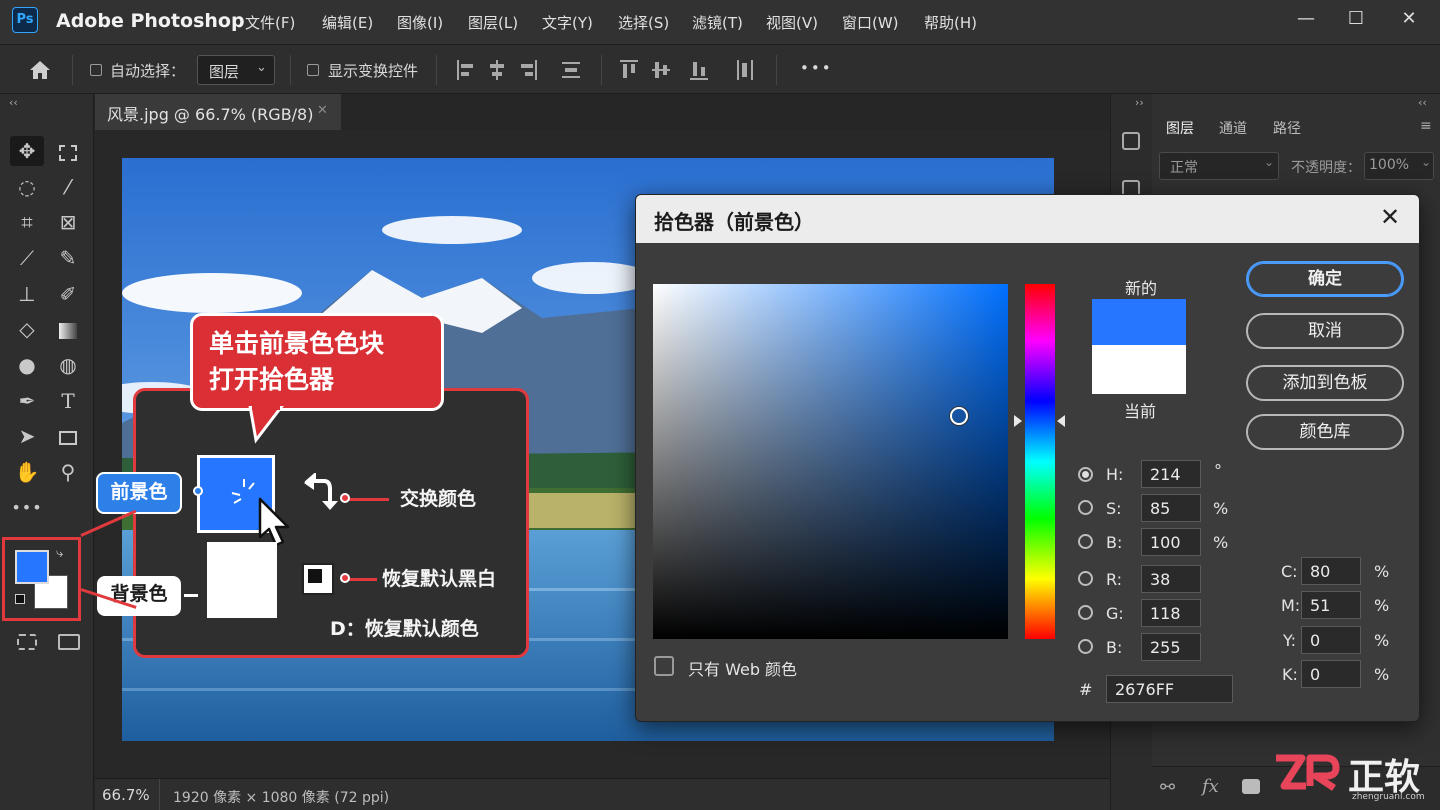 This screenshot has height=810, width=1440. I want to click on align-middle-icon, so click(661, 70).